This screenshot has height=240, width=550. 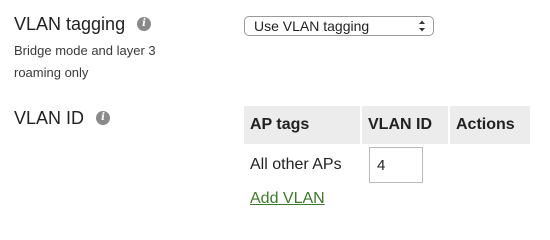 What do you see at coordinates (287, 199) in the screenshot?
I see `add-vlan-link: Add VLAN` at bounding box center [287, 199].